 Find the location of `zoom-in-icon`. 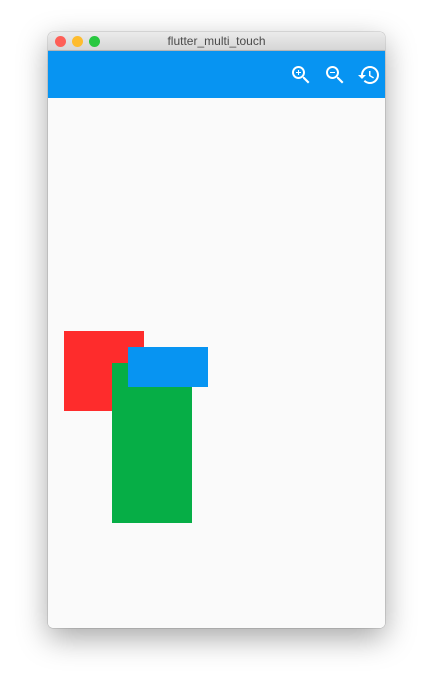

zoom-in-icon is located at coordinates (301, 75).